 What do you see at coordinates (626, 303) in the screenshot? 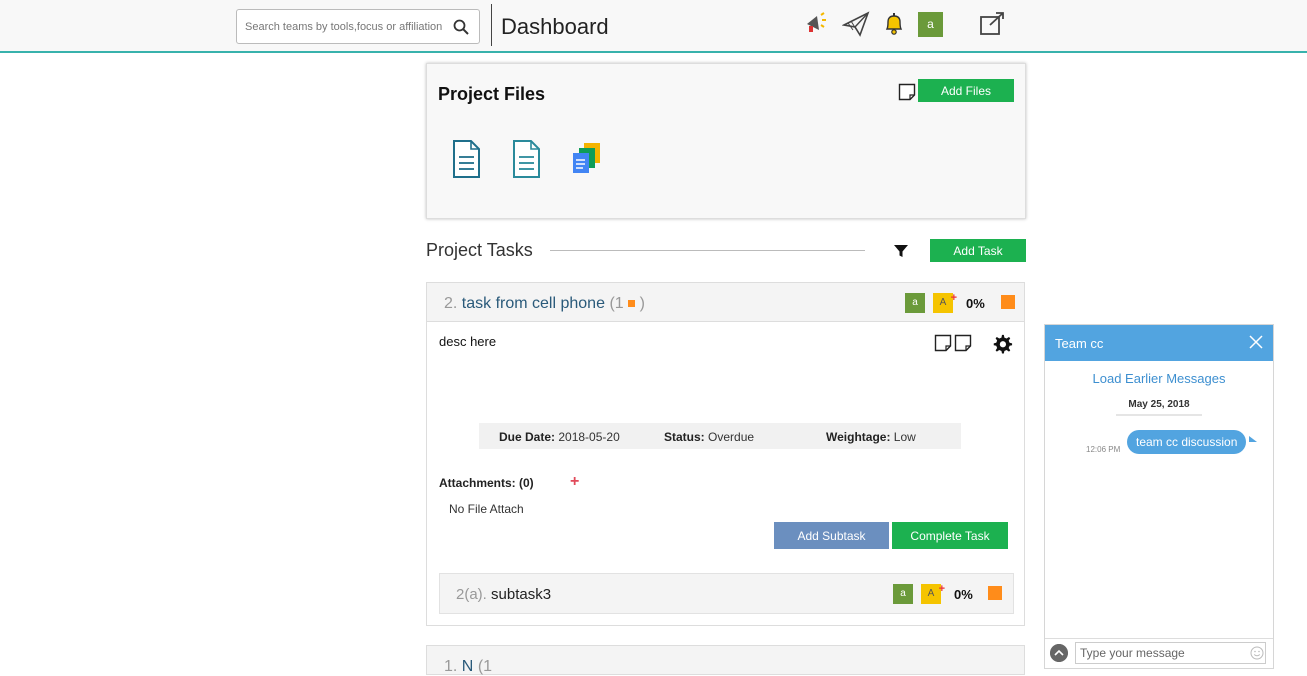
I see `task-count: (1 )` at bounding box center [626, 303].